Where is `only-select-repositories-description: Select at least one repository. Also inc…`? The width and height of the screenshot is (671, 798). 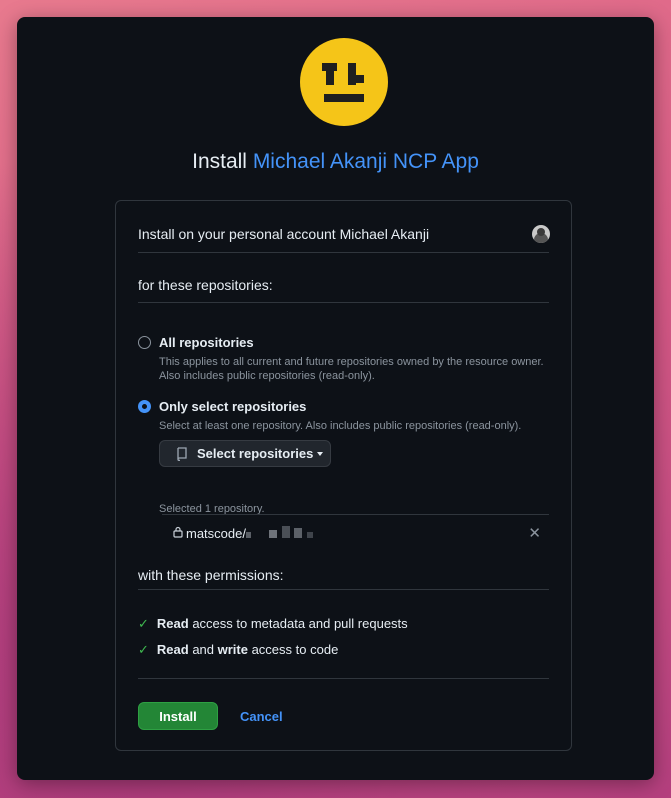
only-select-repositories-description: Select at least one repository. Also inc… is located at coordinates (340, 426).